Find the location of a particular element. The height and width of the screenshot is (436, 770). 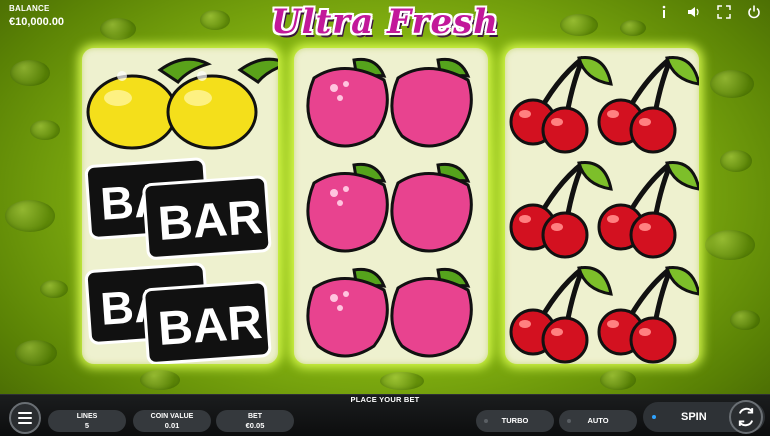

fullscreen-icon is located at coordinates (724, 12).